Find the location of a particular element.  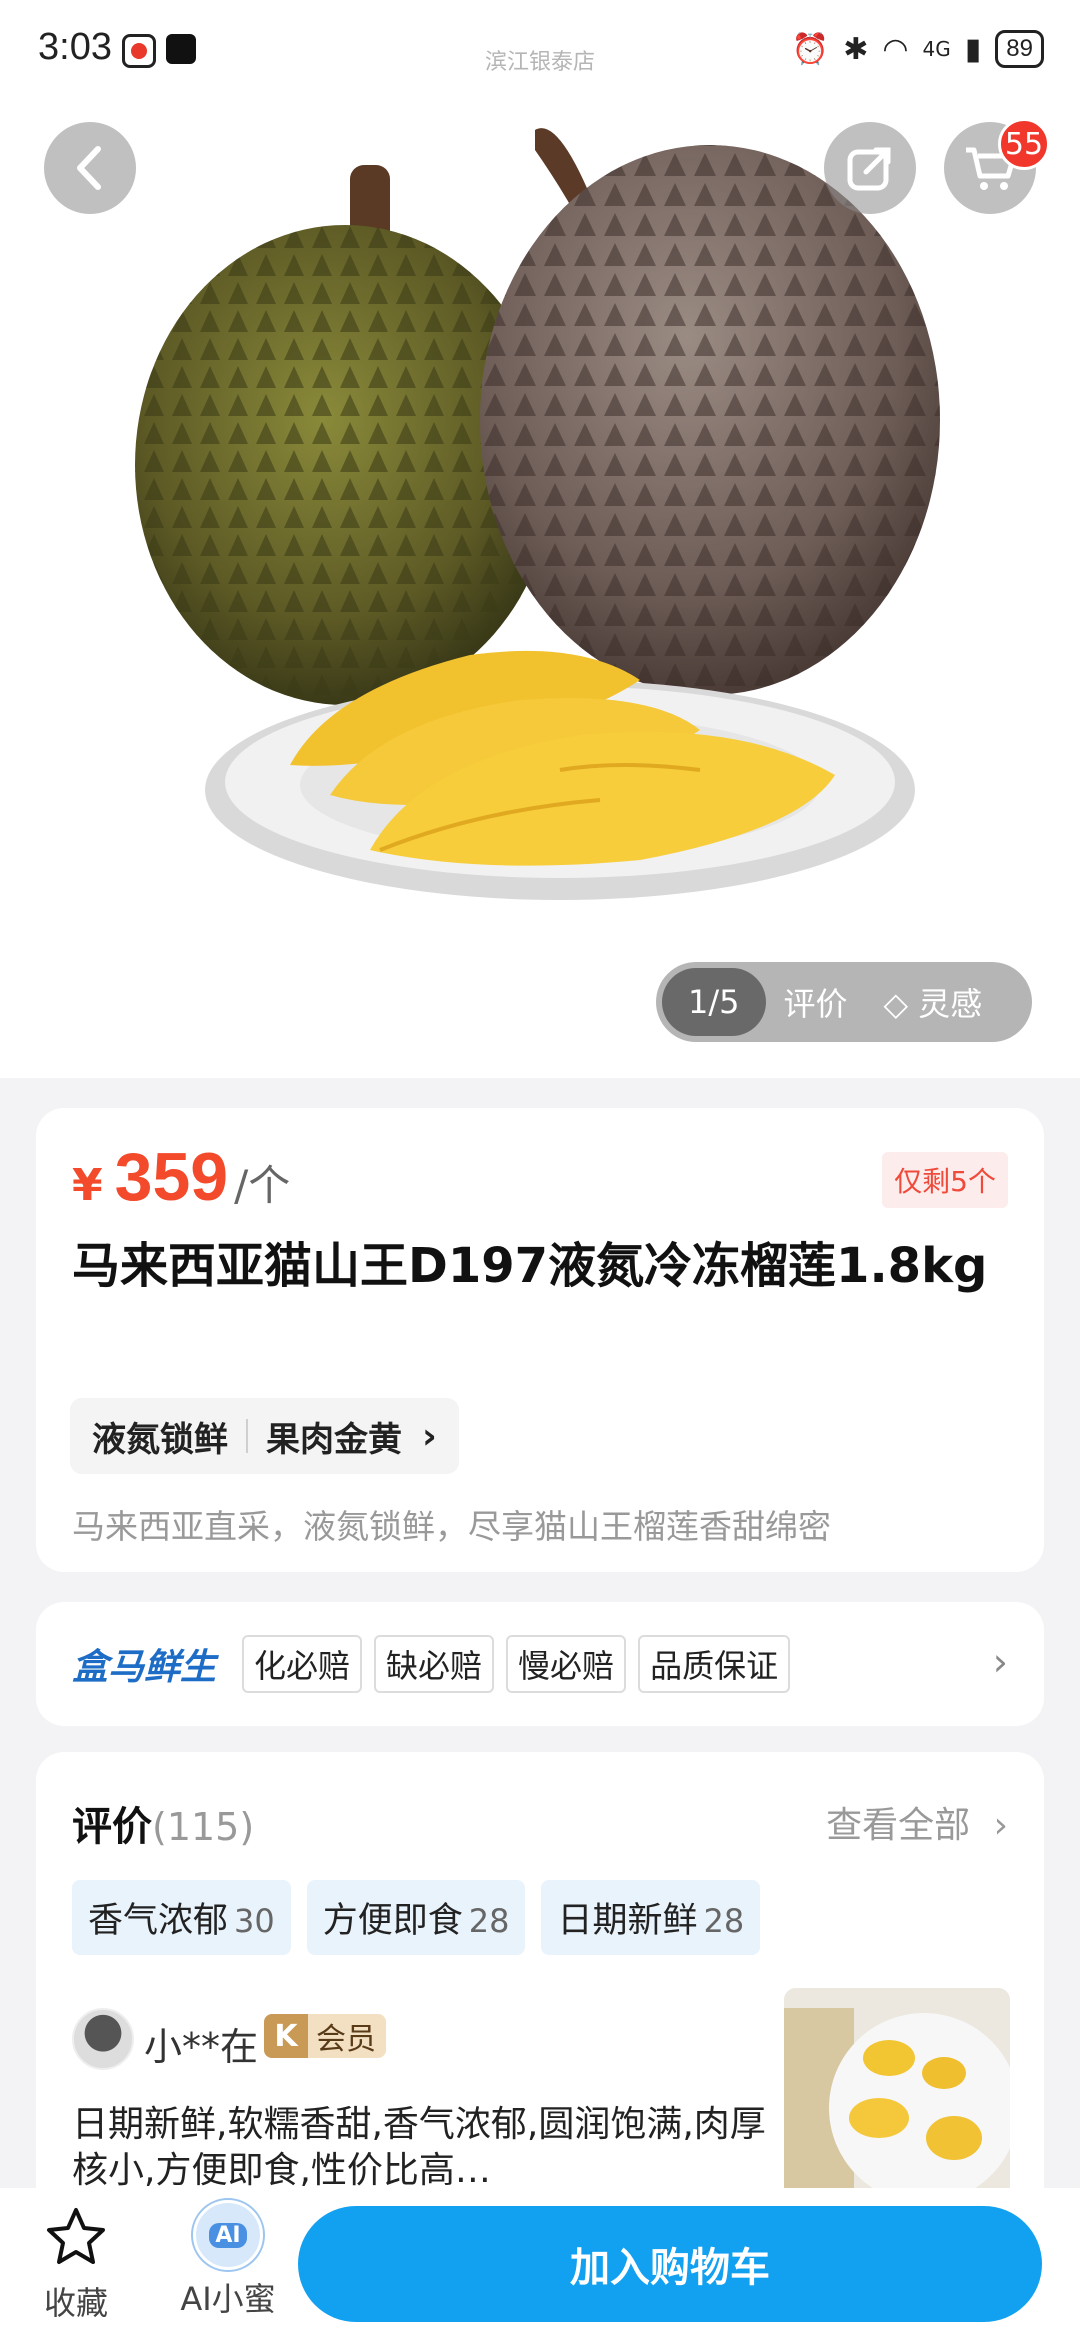

ai-assistant-avatar: AI is located at coordinates (228, 2235).